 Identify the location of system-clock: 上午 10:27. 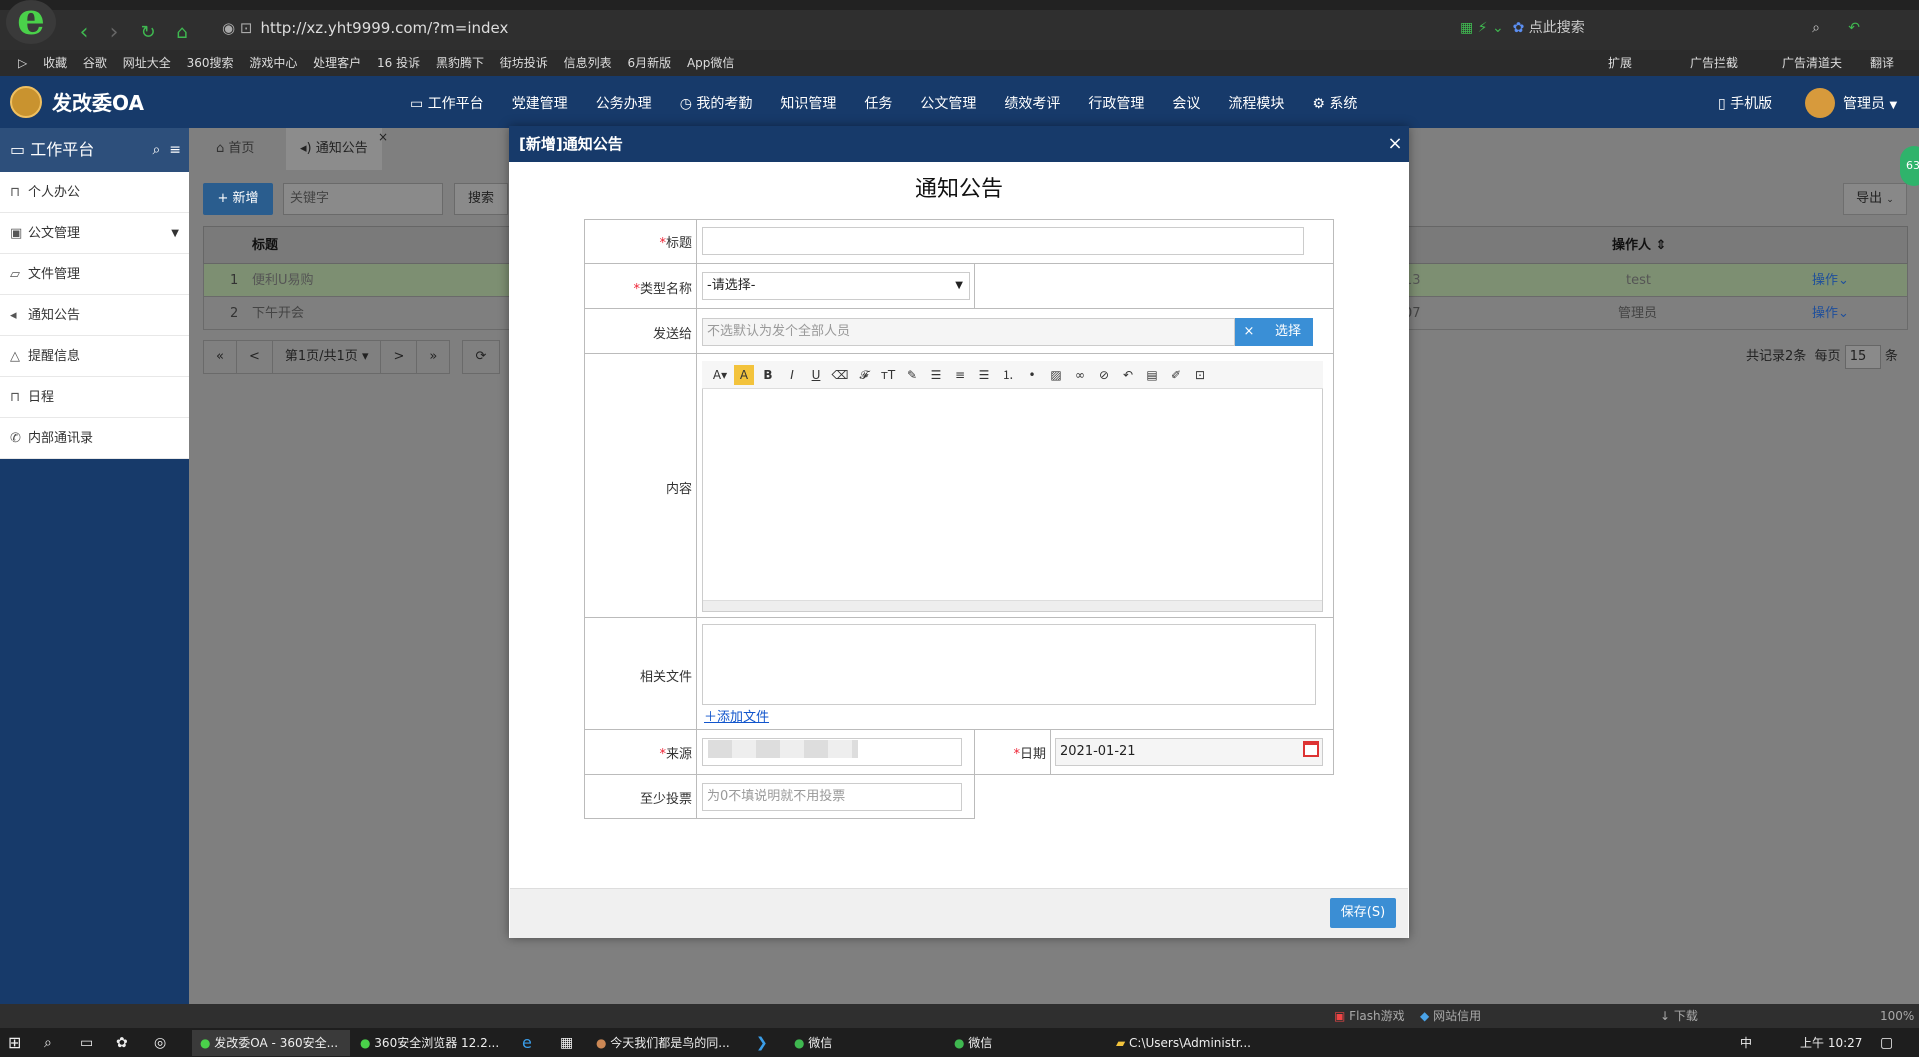
(1831, 1043).